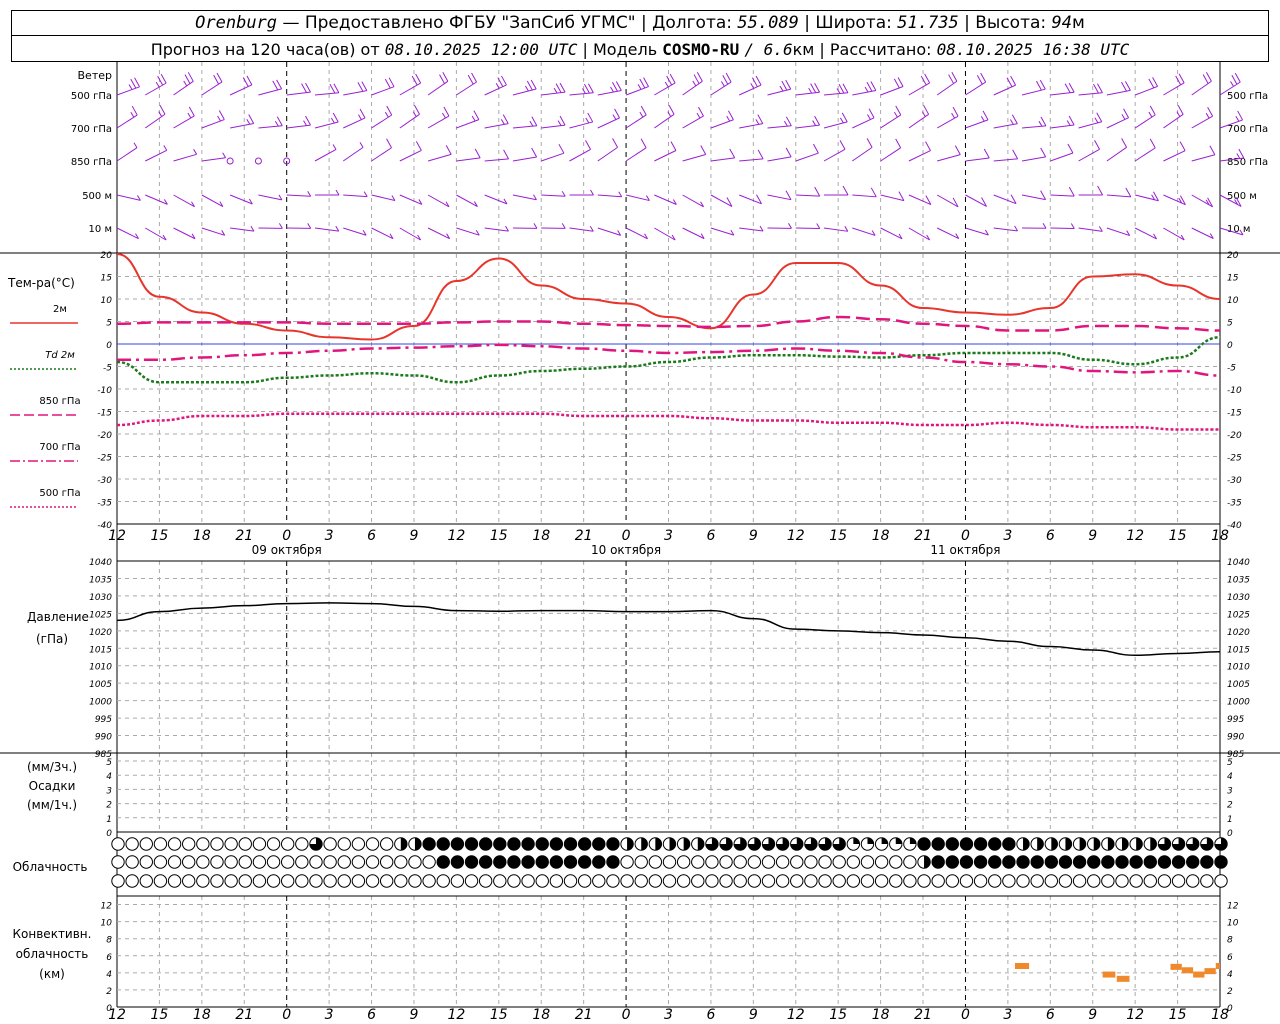 The width and height of the screenshot is (1280, 1024). What do you see at coordinates (414, 1015) in the screenshot?
I see `hour-tick-label-bottom: 9` at bounding box center [414, 1015].